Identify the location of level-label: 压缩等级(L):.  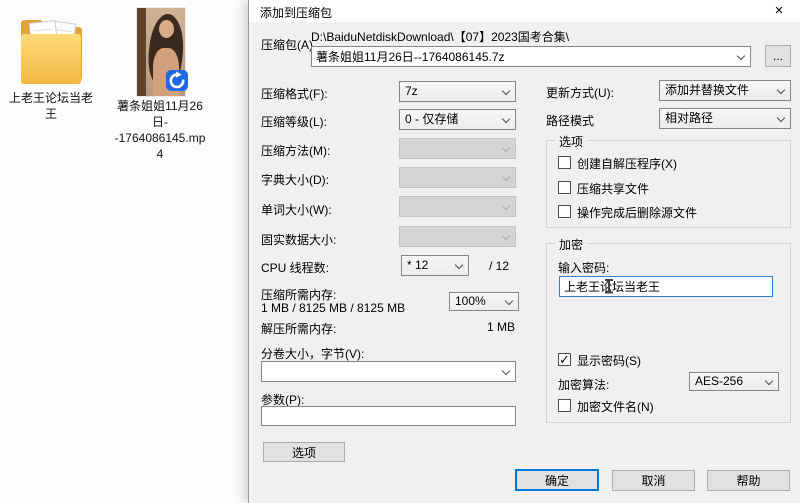
(294, 122).